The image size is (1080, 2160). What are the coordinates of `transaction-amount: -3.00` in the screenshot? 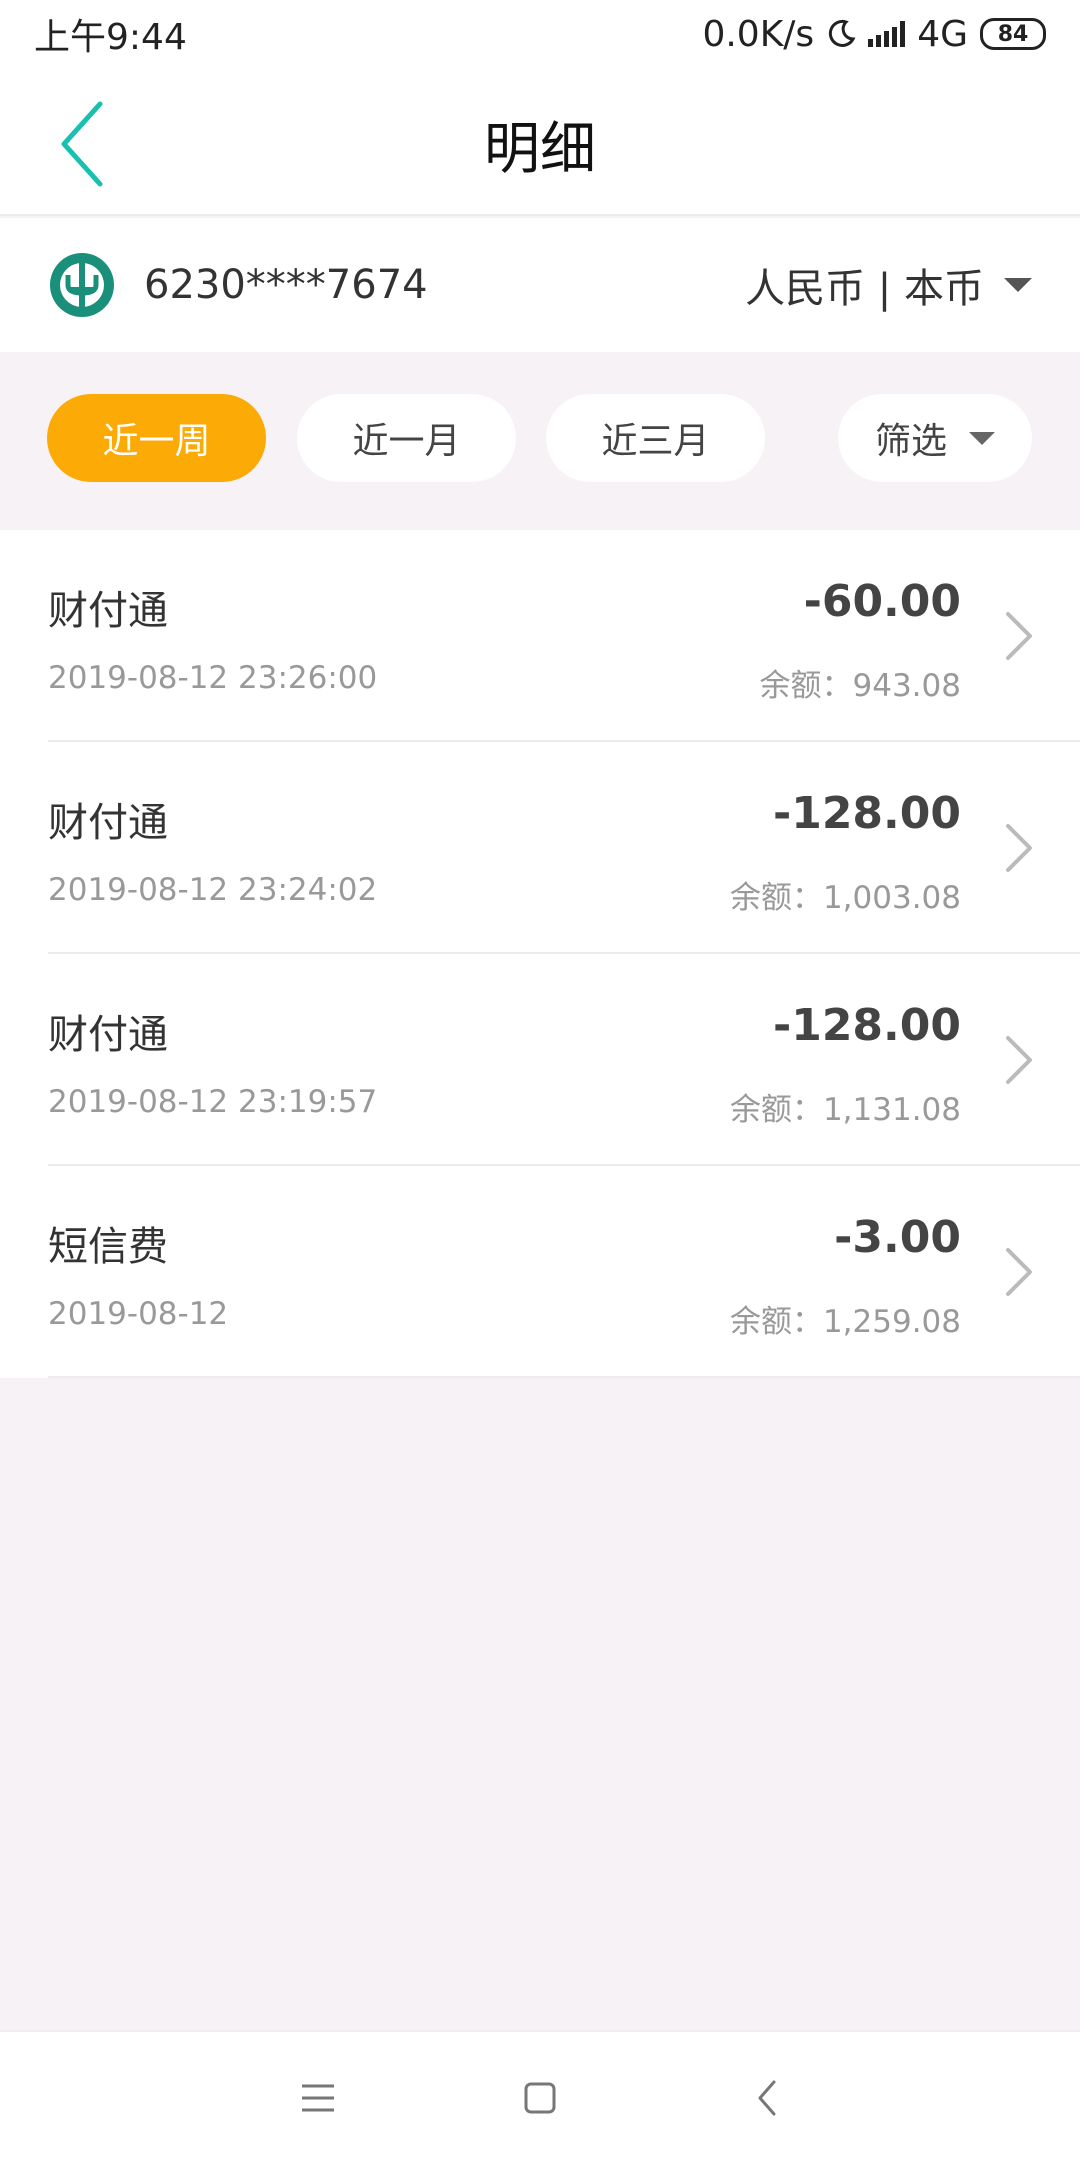 It's located at (897, 1237).